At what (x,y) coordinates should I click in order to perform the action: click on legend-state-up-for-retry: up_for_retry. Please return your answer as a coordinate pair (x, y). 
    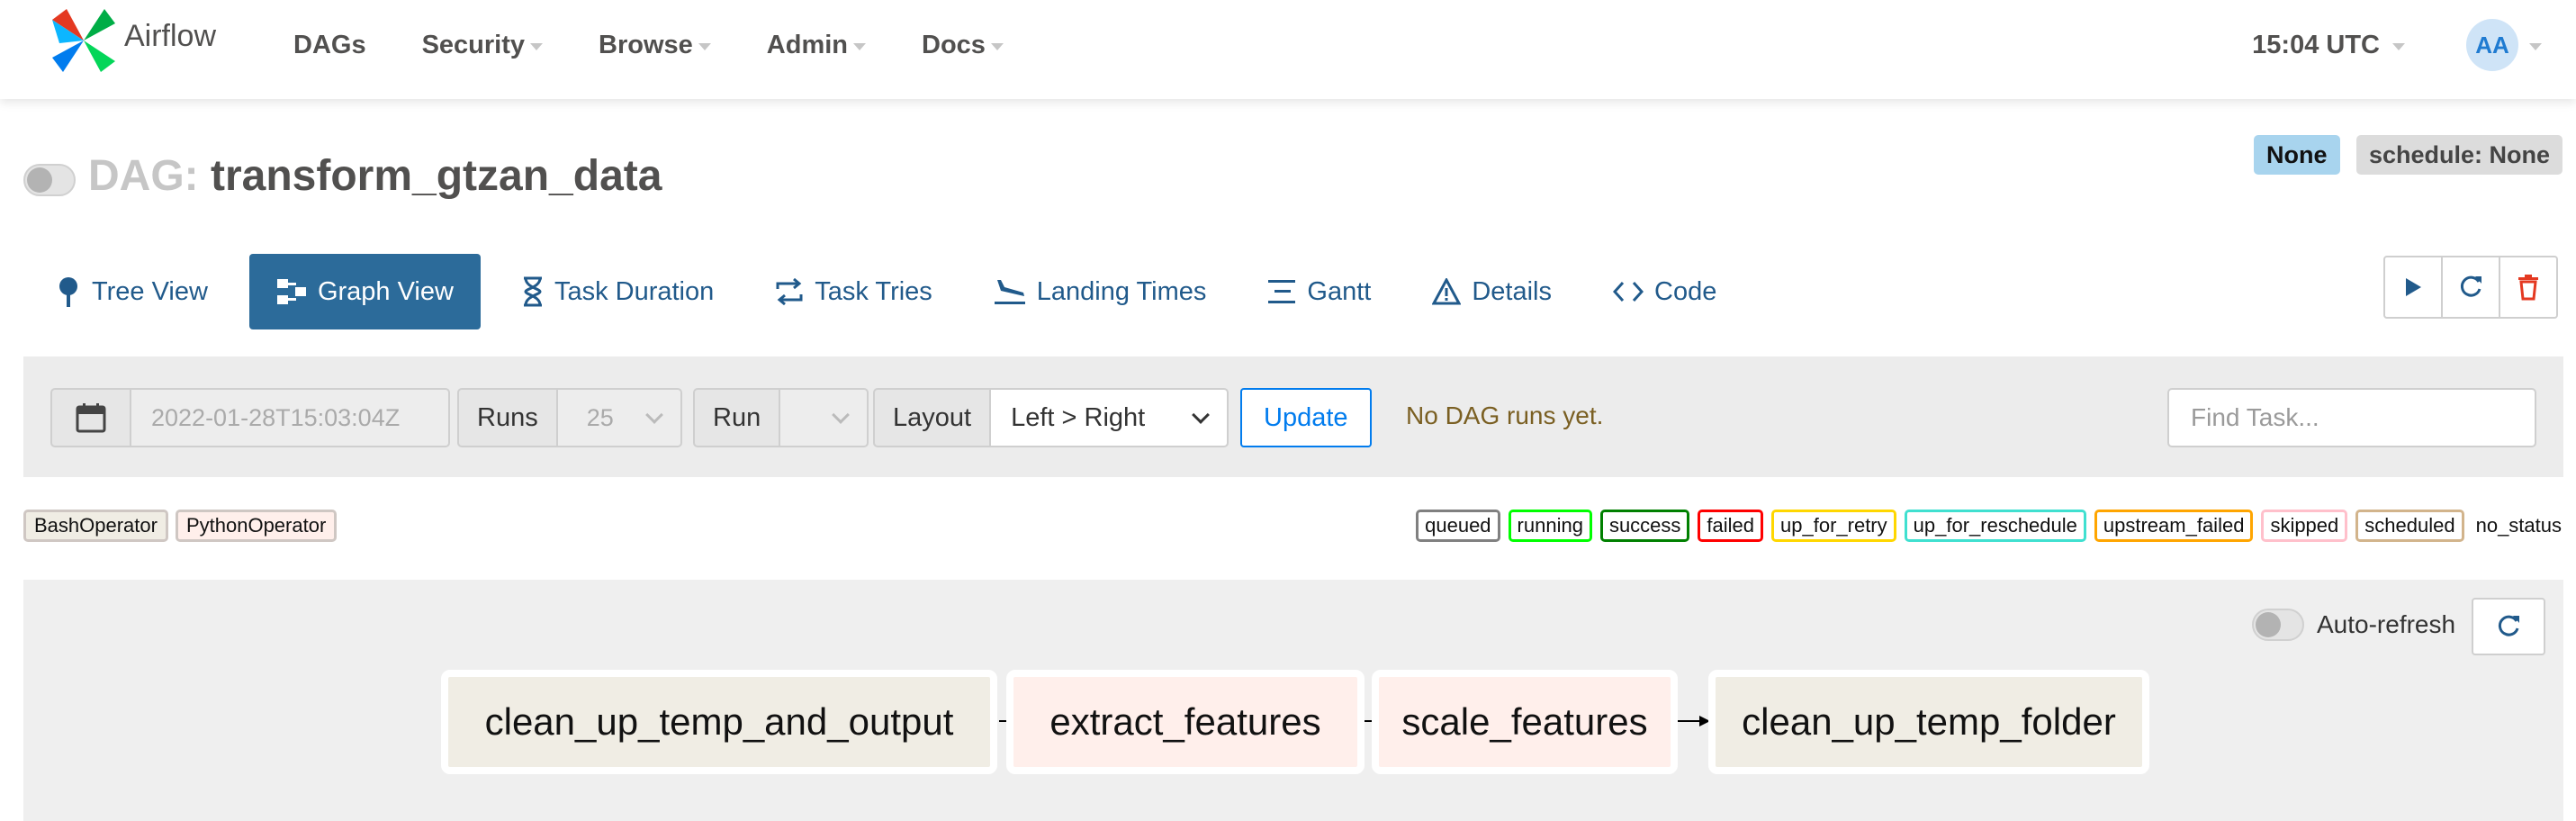
    Looking at the image, I should click on (1833, 526).